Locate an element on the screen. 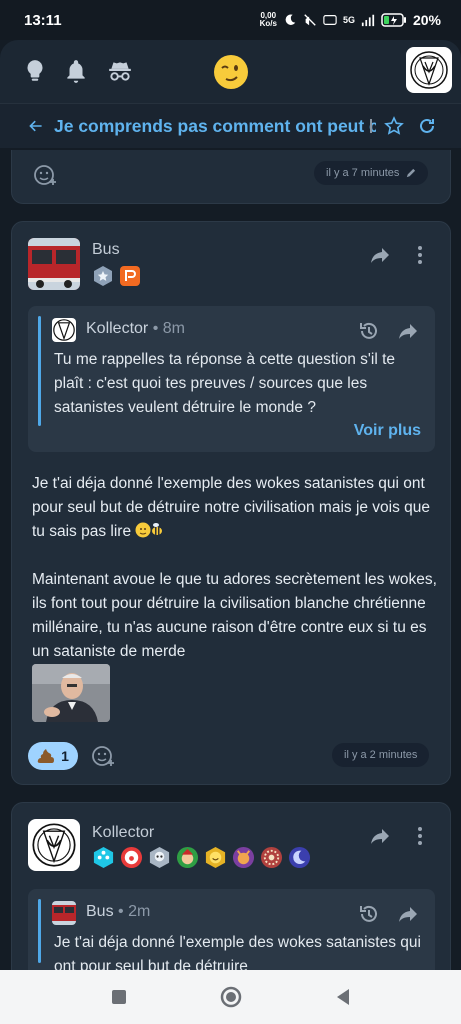  edit-icon is located at coordinates (410, 173).